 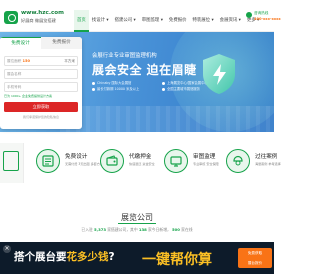 I want to click on service-name: 代缴押金, so click(x=140, y=157).